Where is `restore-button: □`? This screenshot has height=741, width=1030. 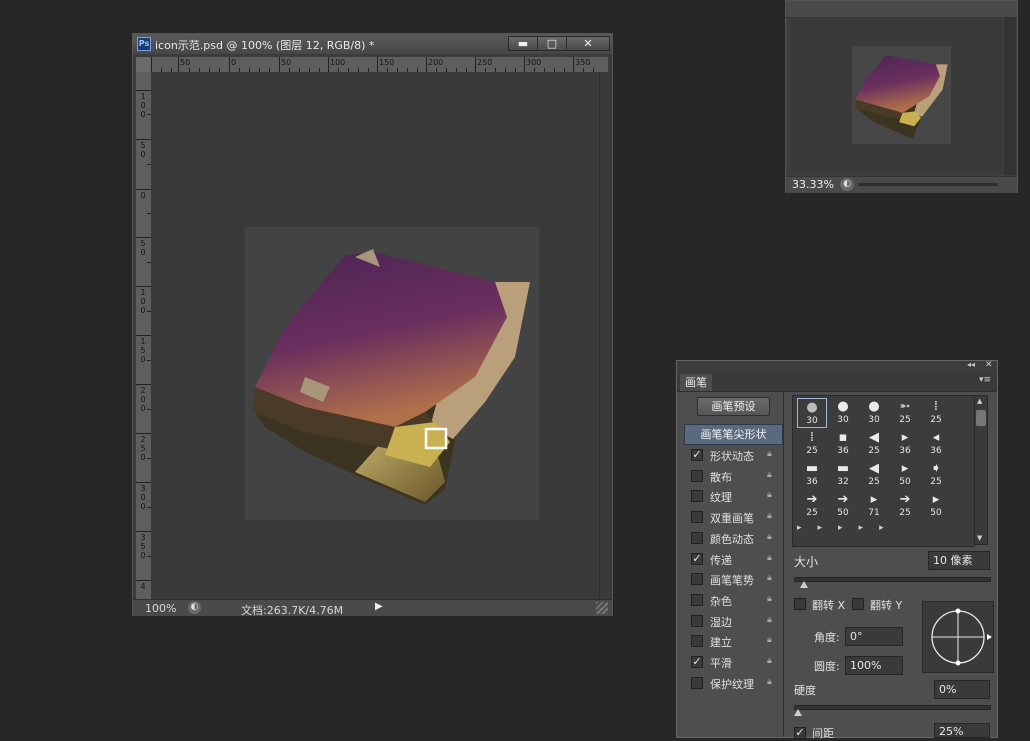 restore-button: □ is located at coordinates (552, 43).